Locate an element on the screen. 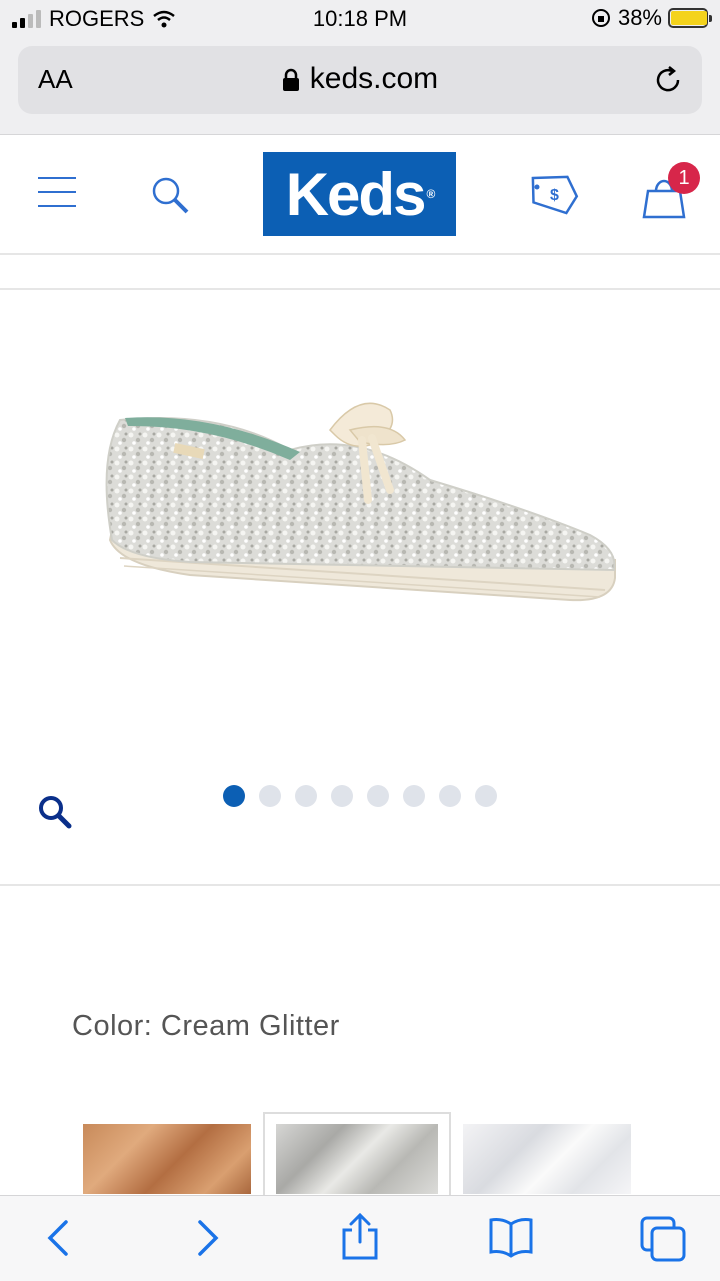 This screenshot has width=720, height=1281. back-icon is located at coordinates (58, 1238).